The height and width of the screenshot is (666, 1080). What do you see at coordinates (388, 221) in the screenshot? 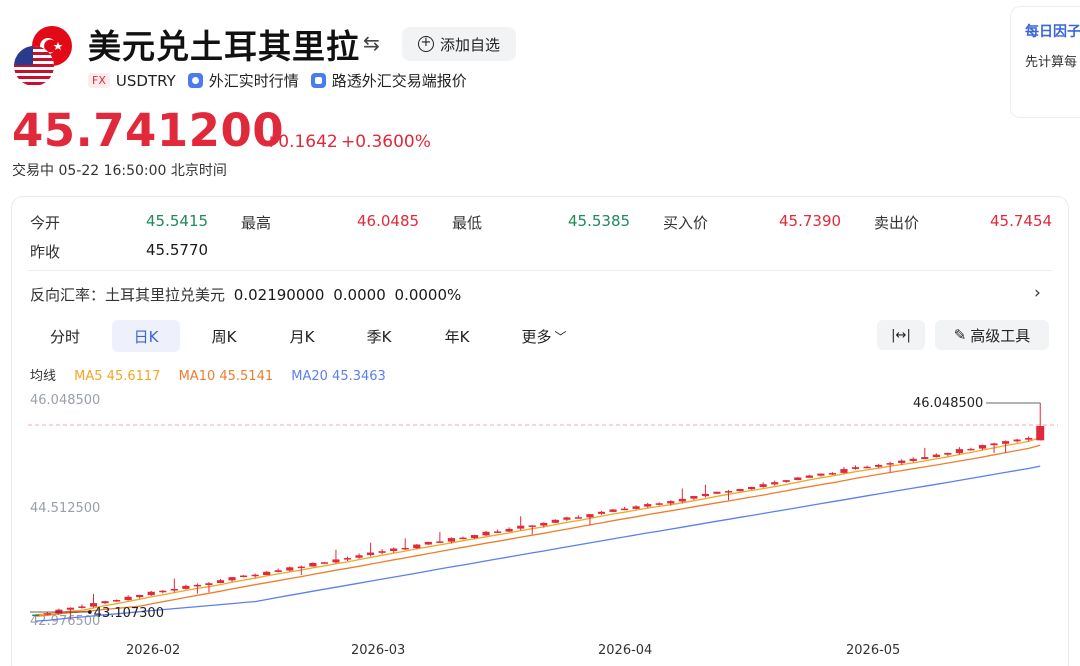
I see `high-value: 46.0485` at bounding box center [388, 221].